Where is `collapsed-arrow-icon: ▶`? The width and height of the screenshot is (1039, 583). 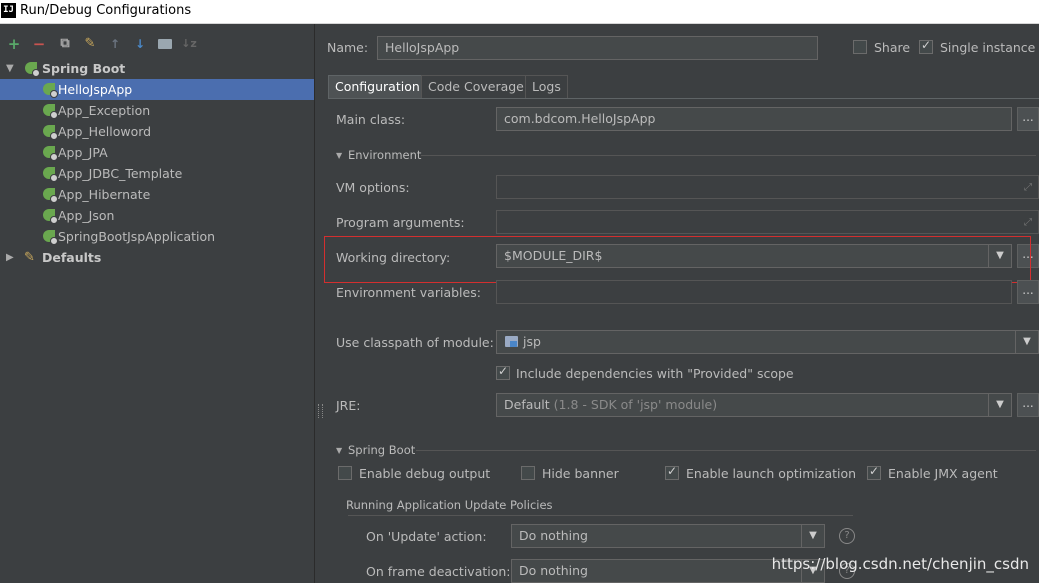
collapsed-arrow-icon: ▶ is located at coordinates (10, 257).